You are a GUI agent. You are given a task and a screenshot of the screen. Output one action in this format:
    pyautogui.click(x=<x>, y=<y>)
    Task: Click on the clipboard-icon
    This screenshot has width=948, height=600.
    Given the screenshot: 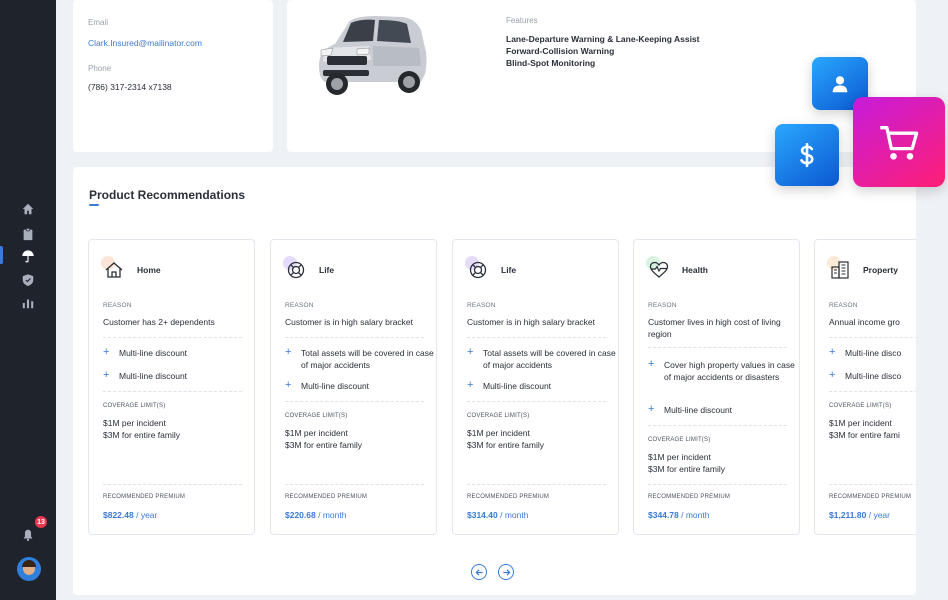 What is the action you would take?
    pyautogui.click(x=28, y=234)
    